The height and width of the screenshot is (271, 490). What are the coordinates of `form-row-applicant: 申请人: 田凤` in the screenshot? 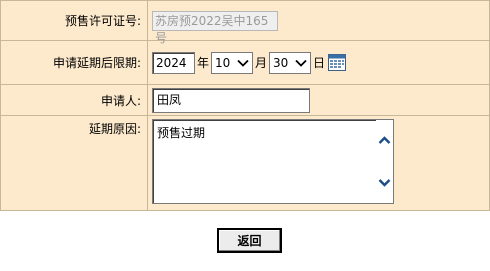 It's located at (245, 100).